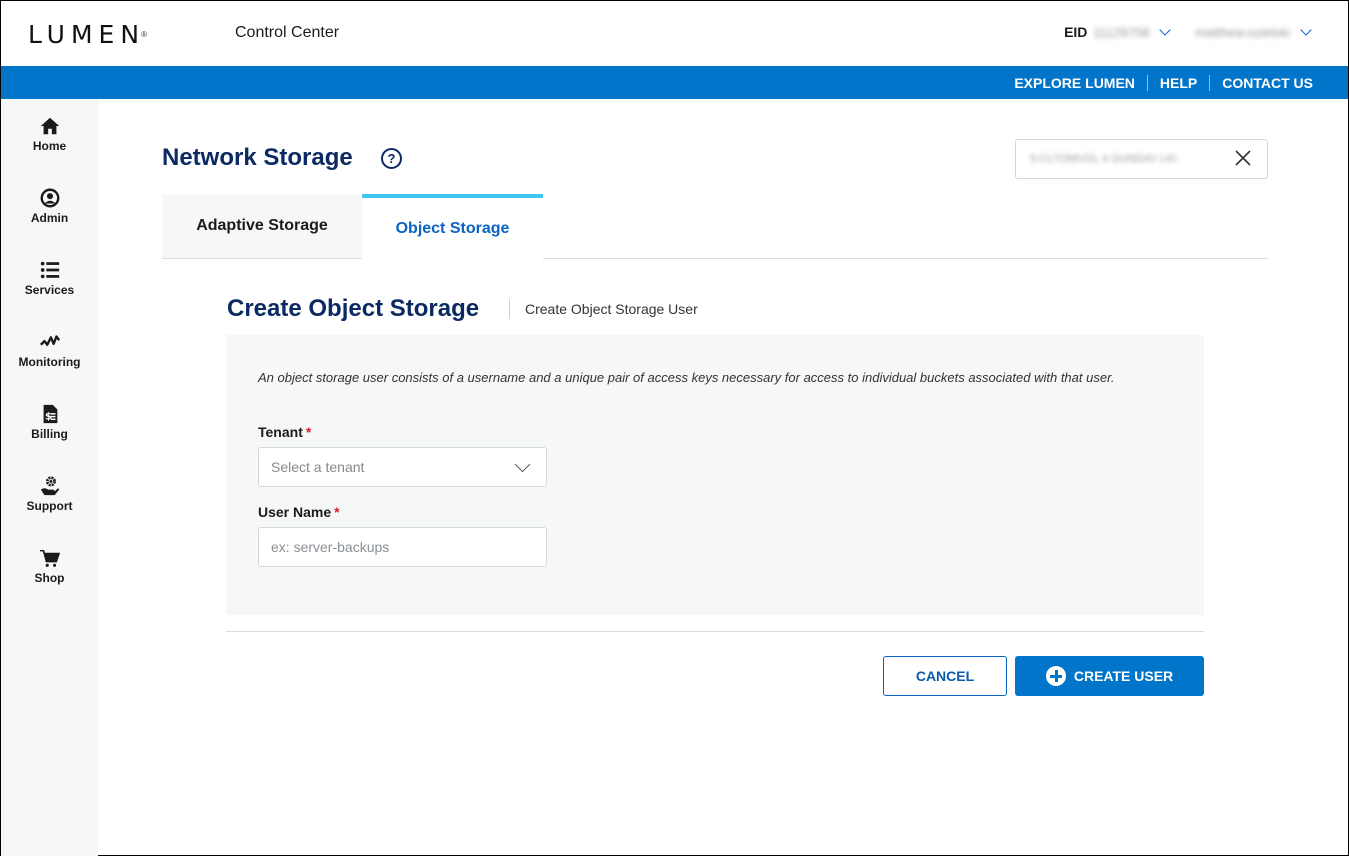  I want to click on user-circle-icon, so click(49, 198).